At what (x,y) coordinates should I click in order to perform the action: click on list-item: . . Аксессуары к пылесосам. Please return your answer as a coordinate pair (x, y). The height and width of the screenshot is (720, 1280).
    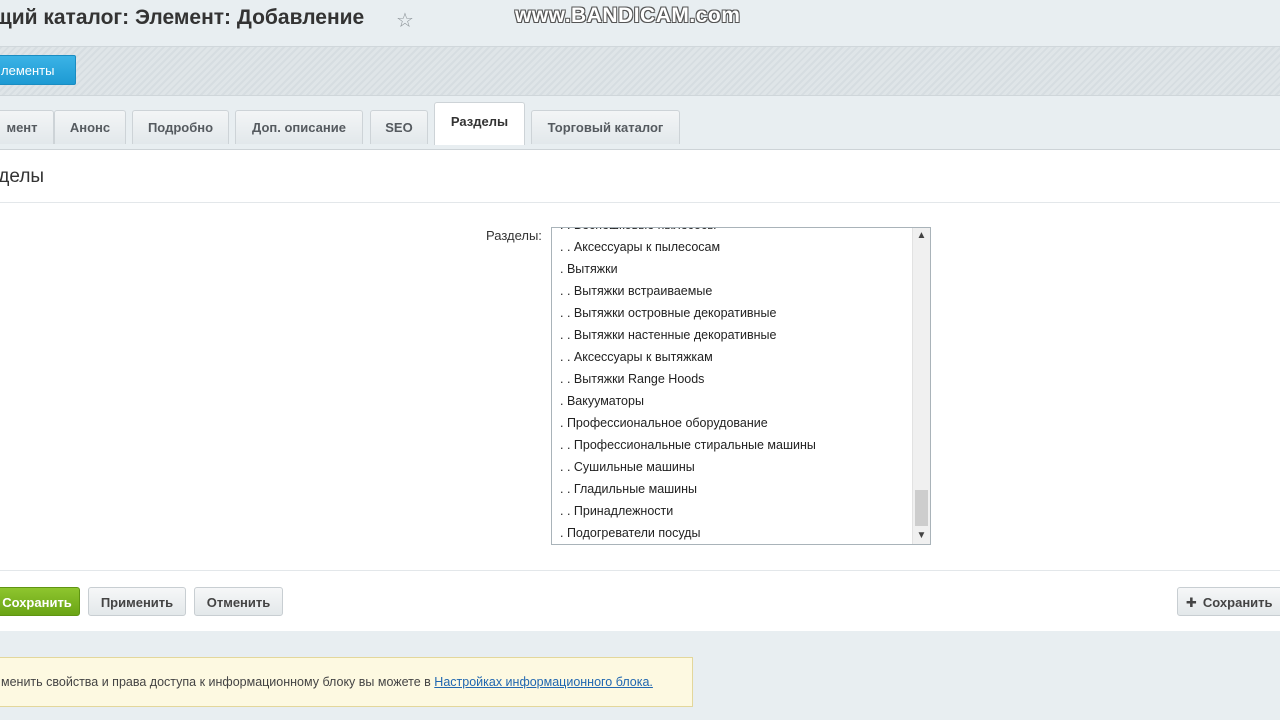
    Looking at the image, I should click on (733, 247).